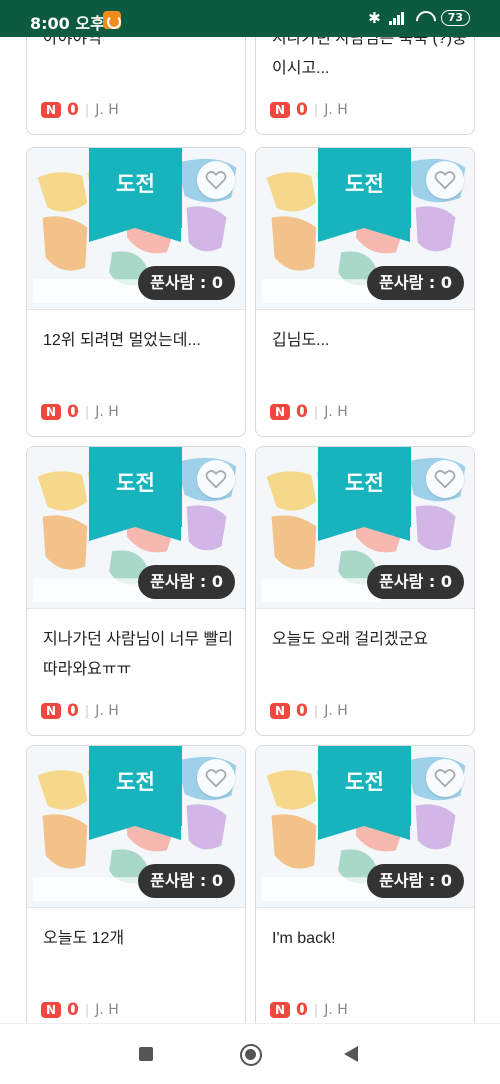  Describe the element at coordinates (84, 938) in the screenshot. I see `card-title: 오늘도 12개` at that location.